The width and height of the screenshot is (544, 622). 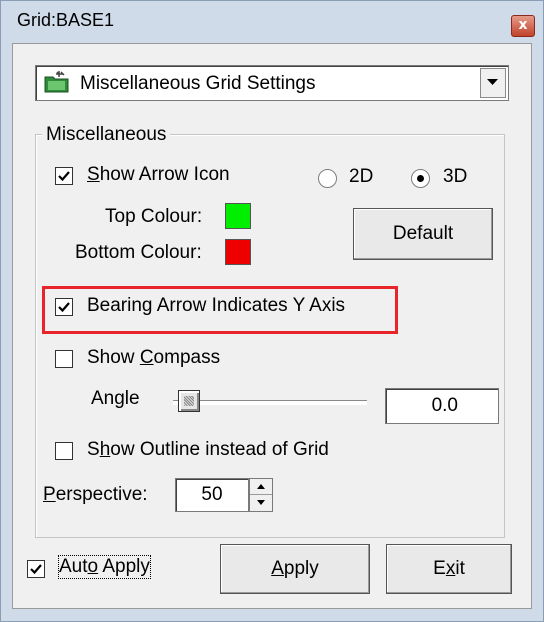 I want to click on bottom-colour-label: Bottom Colour:, so click(x=138, y=252).